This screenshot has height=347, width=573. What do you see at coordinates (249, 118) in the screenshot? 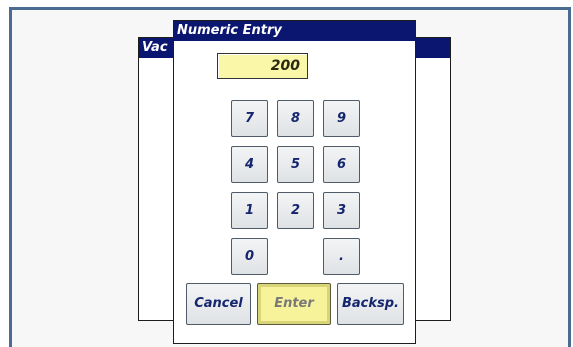
I see `key-7: 7` at bounding box center [249, 118].